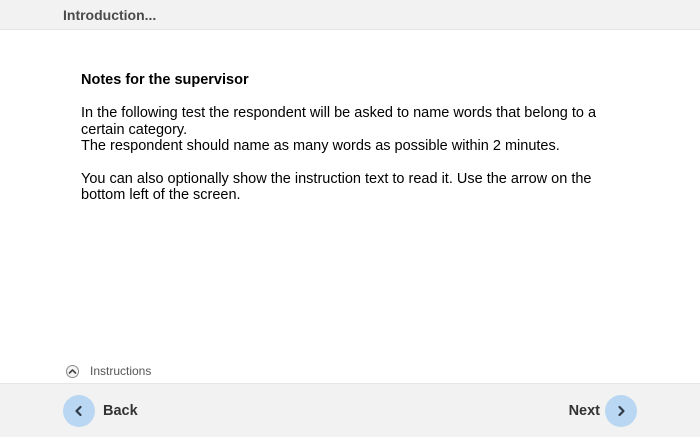 This screenshot has width=700, height=437. What do you see at coordinates (100, 411) in the screenshot?
I see `back-button: Back` at bounding box center [100, 411].